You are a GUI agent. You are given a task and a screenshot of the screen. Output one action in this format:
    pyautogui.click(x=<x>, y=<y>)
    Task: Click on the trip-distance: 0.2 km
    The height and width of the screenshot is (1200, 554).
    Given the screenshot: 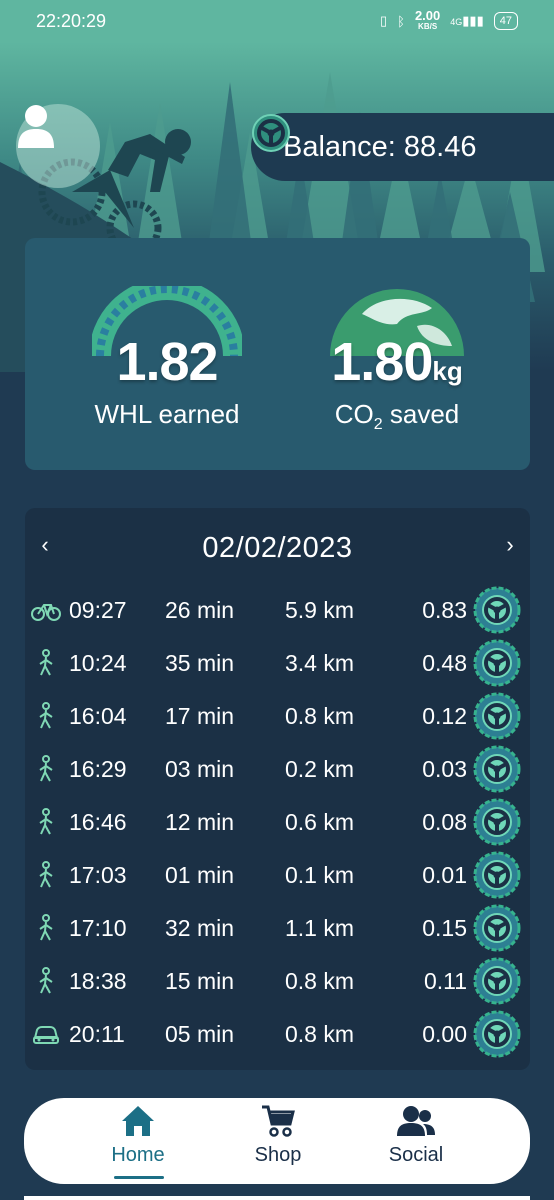 What is the action you would take?
    pyautogui.click(x=320, y=769)
    